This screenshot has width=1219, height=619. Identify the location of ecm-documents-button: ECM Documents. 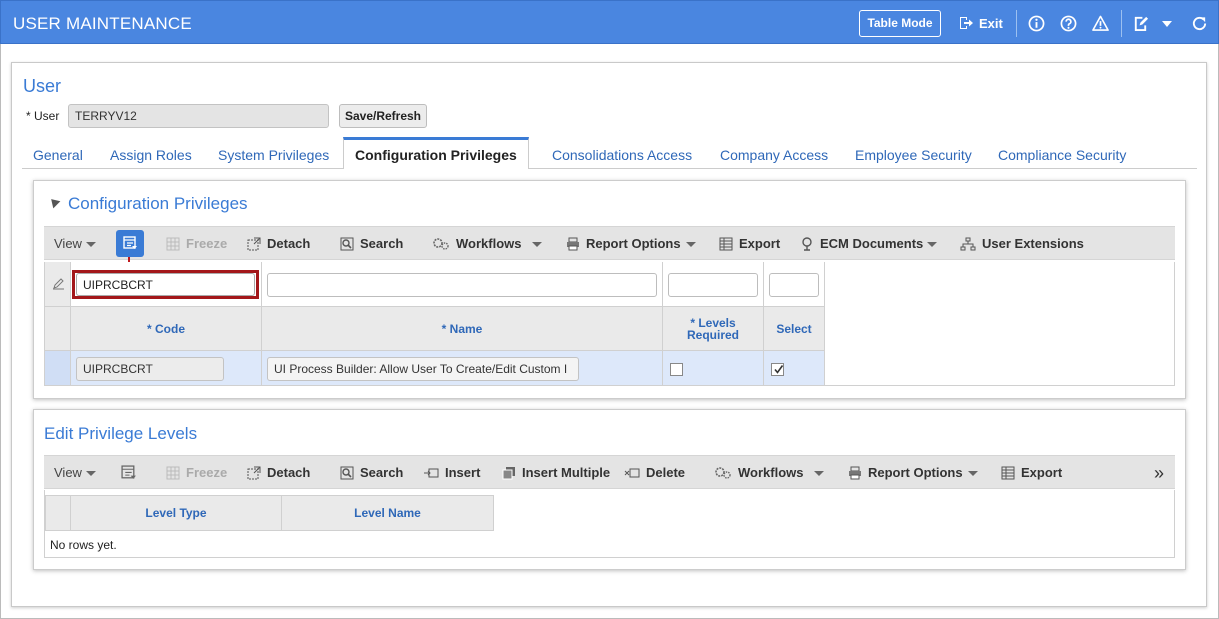
(861, 244).